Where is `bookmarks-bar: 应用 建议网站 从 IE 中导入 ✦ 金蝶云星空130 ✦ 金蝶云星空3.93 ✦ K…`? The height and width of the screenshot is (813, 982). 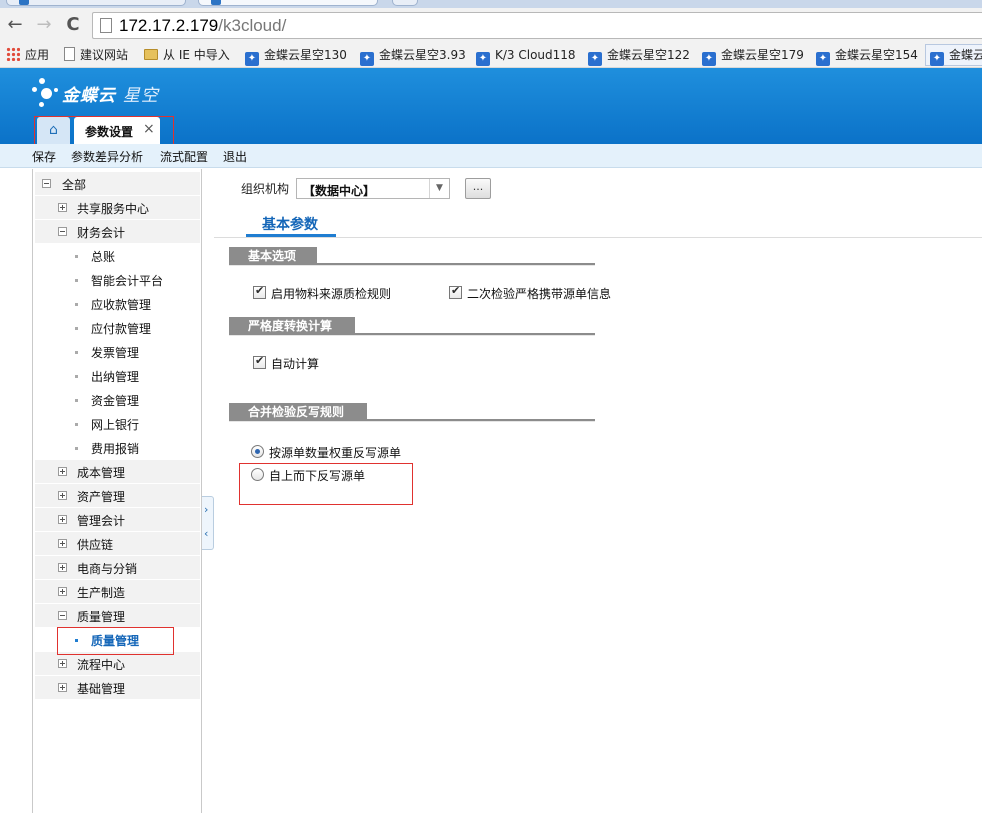
bookmarks-bar: 应用 建议网站 从 IE 中导入 ✦ 金蝶云星空130 ✦ 金蝶云星空3.93 ✦ K… is located at coordinates (491, 55).